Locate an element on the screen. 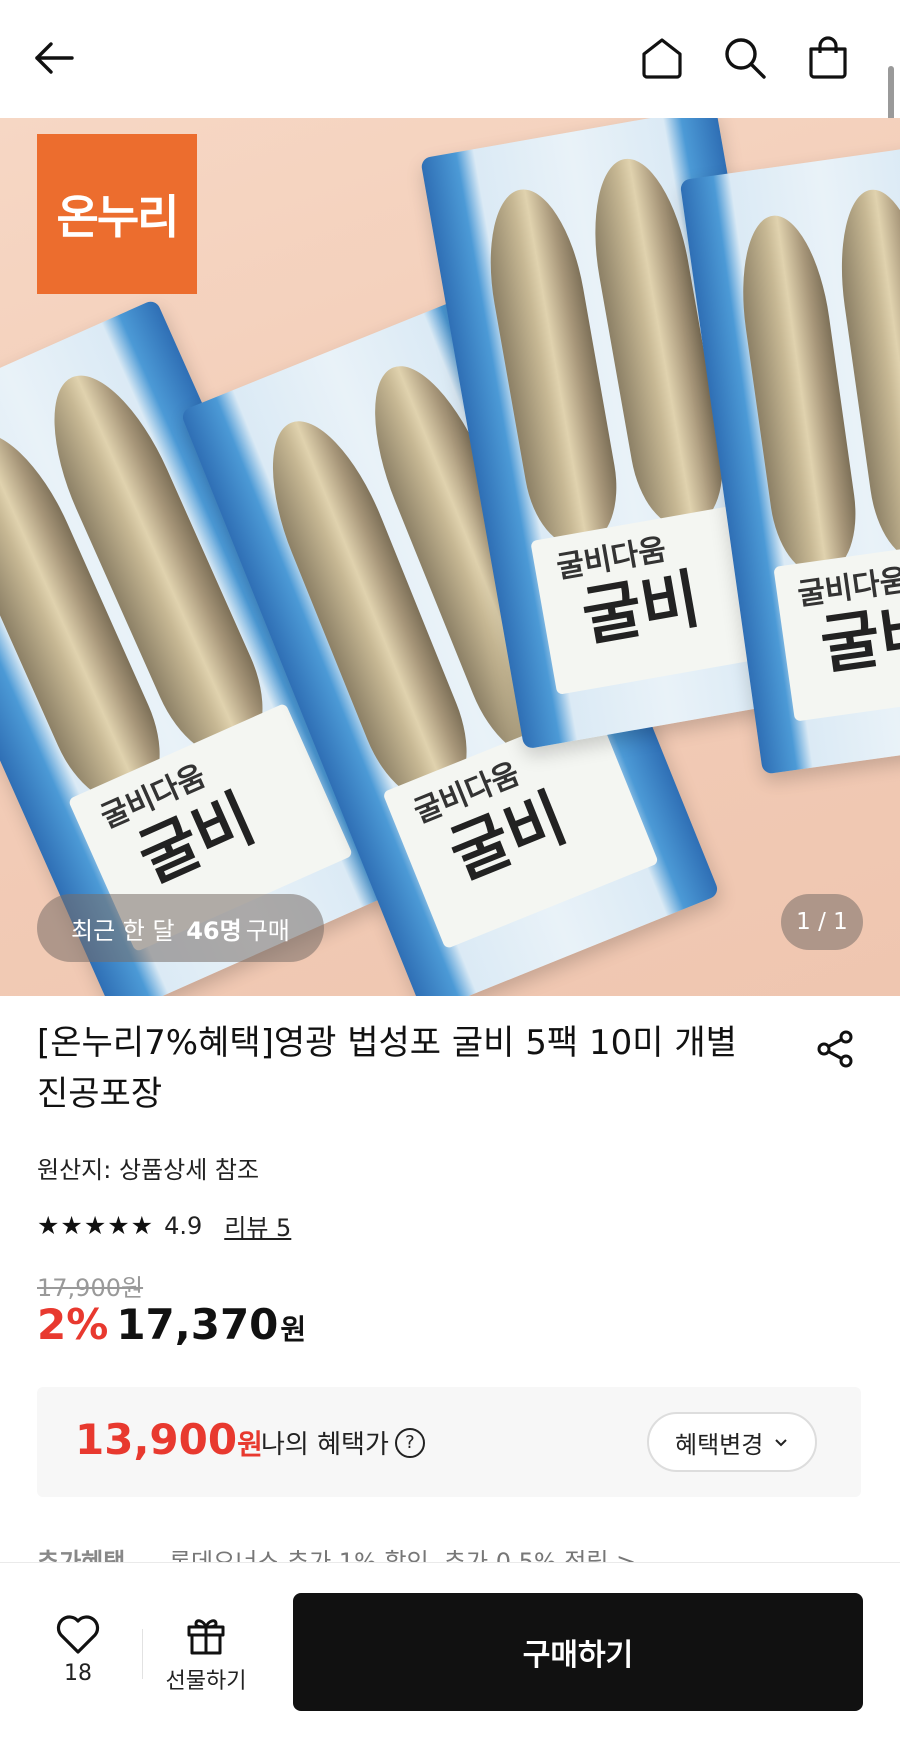 This screenshot has height=1748, width=900. product-title: [온누리7%혜택]영광 법성포 굴비 5팩 10미 개별 진공포장 is located at coordinates (387, 1068).